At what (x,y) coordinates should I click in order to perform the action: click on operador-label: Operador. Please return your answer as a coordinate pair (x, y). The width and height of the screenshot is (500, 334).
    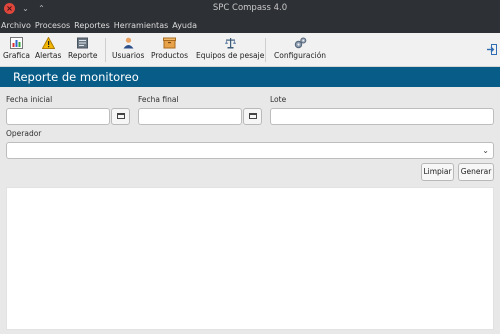
    Looking at the image, I should click on (24, 133).